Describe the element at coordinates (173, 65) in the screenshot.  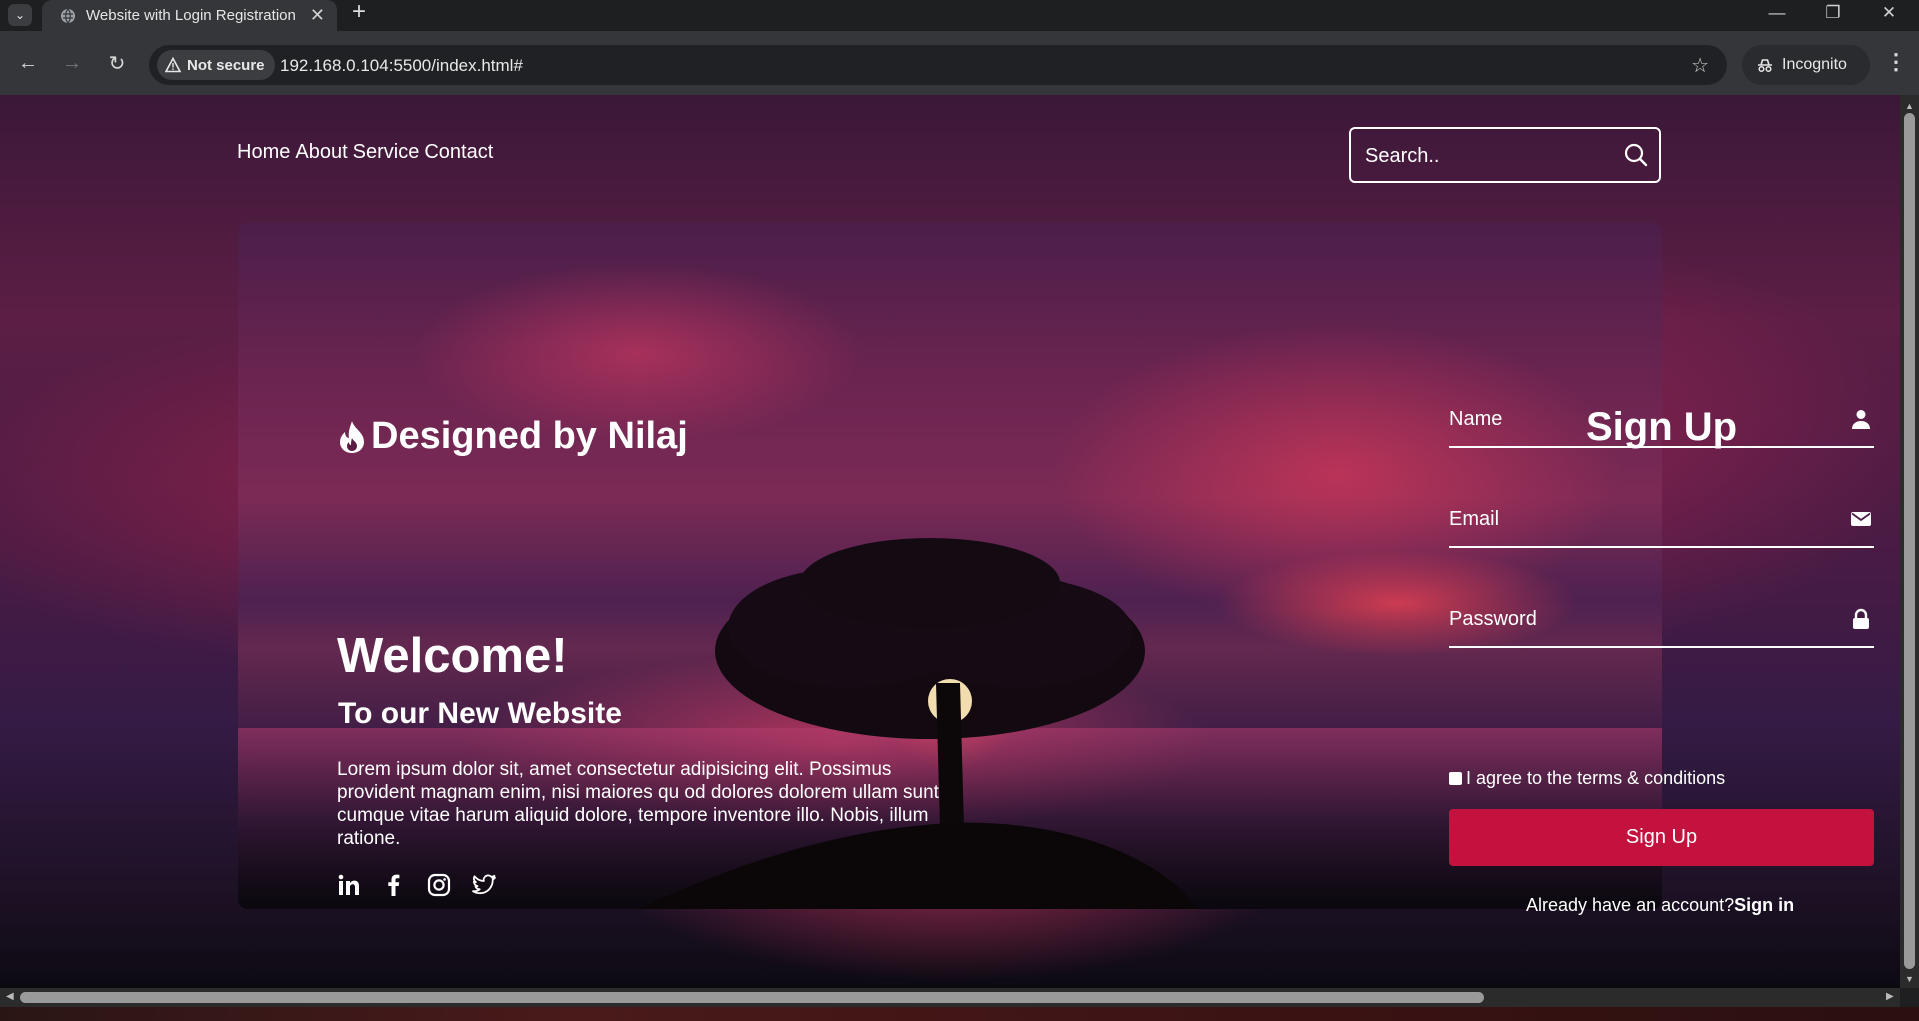
I see `warning-icon` at that location.